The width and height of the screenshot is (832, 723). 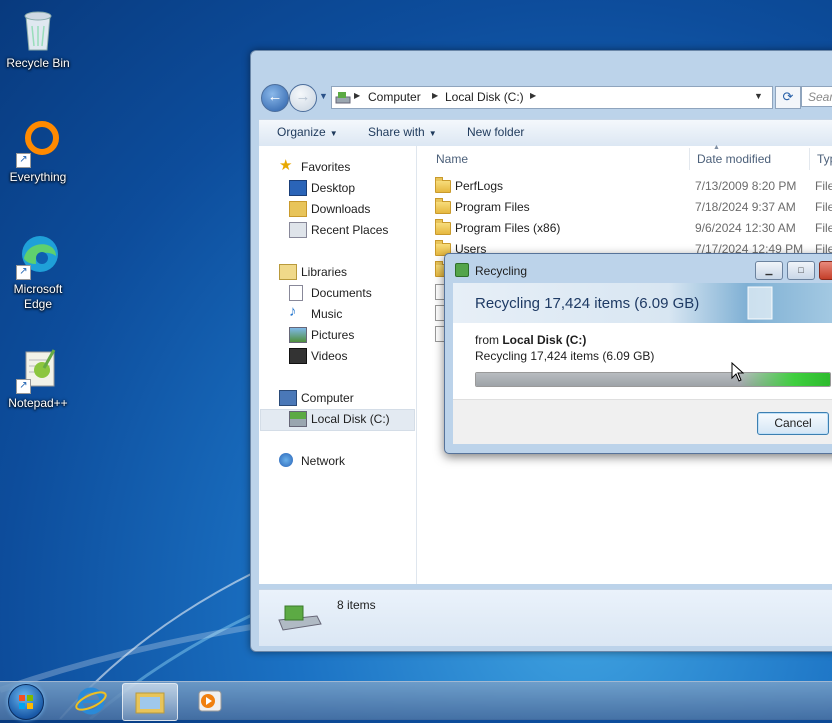 I want to click on nav-label: Videos, so click(x=329, y=356).